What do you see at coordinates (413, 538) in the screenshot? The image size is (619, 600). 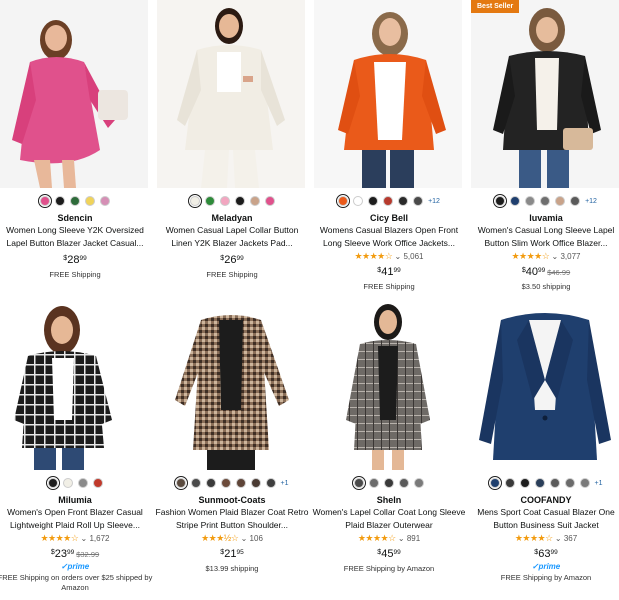 I see `rating-count: 891` at bounding box center [413, 538].